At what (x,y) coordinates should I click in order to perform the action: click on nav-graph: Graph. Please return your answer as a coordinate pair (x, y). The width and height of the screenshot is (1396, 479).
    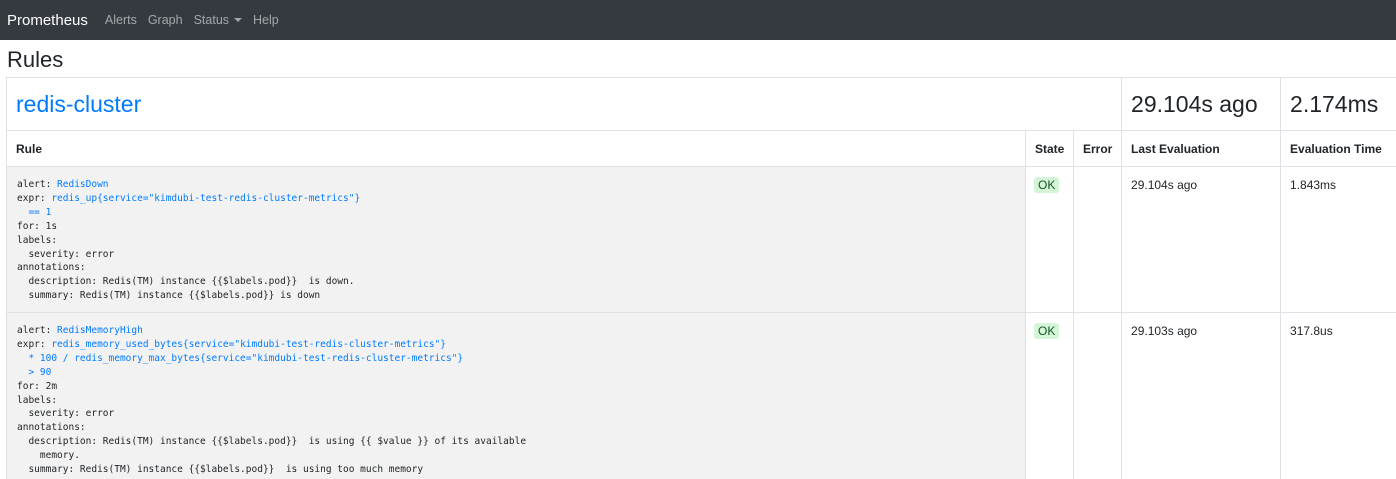
    Looking at the image, I should click on (165, 20).